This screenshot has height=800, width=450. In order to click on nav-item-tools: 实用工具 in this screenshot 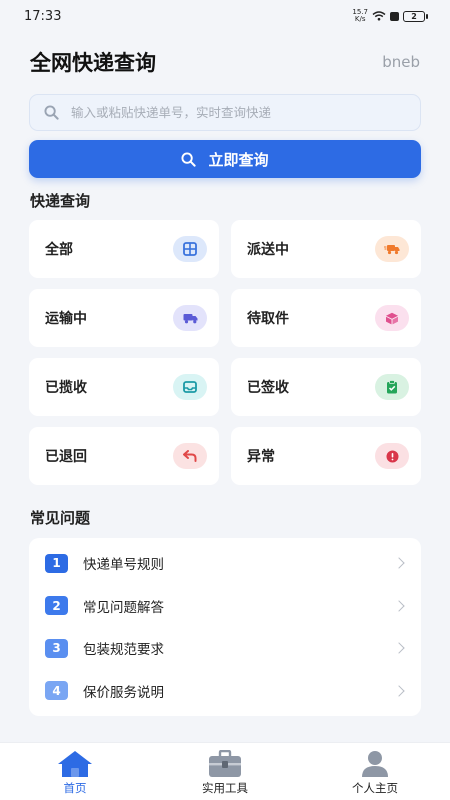, I will do `click(225, 773)`.